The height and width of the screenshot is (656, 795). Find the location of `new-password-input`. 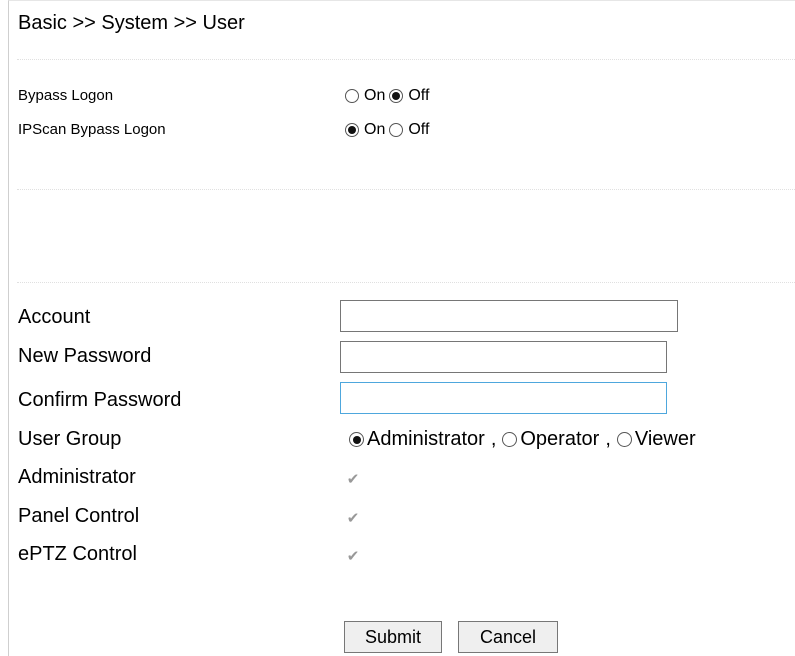

new-password-input is located at coordinates (503, 357).